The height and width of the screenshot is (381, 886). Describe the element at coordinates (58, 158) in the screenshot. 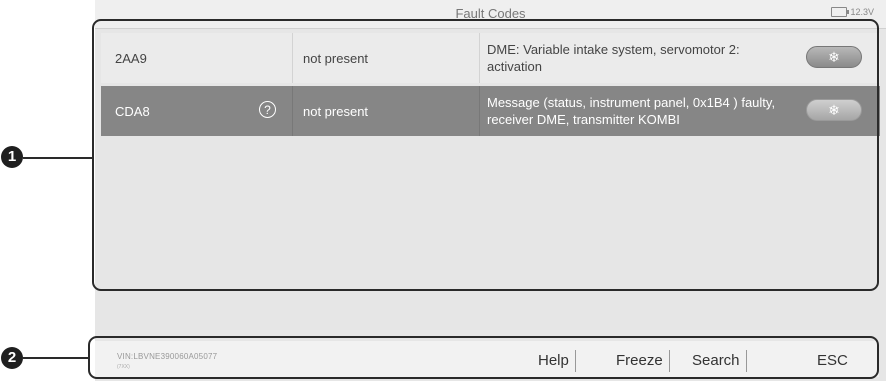

I see `callout-1-leader` at that location.